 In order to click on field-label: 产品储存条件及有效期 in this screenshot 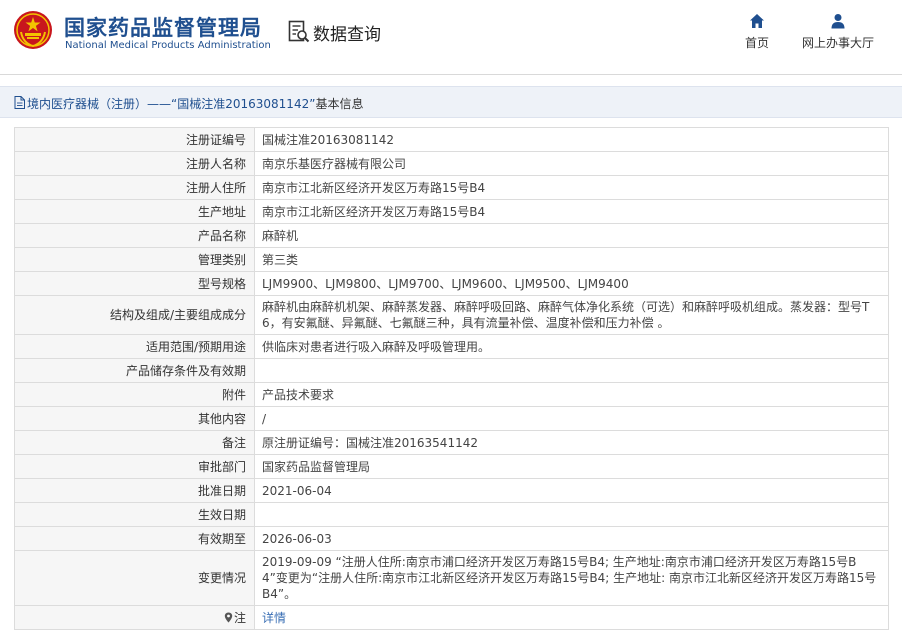, I will do `click(134, 370)`.